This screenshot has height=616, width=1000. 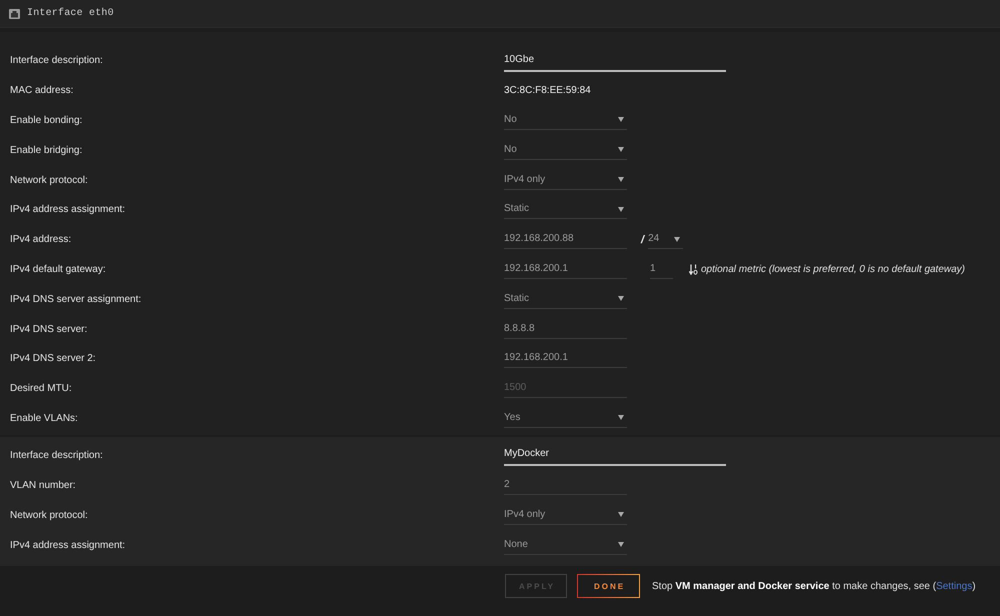 I want to click on field-label: Enable bonding:, so click(x=46, y=120).